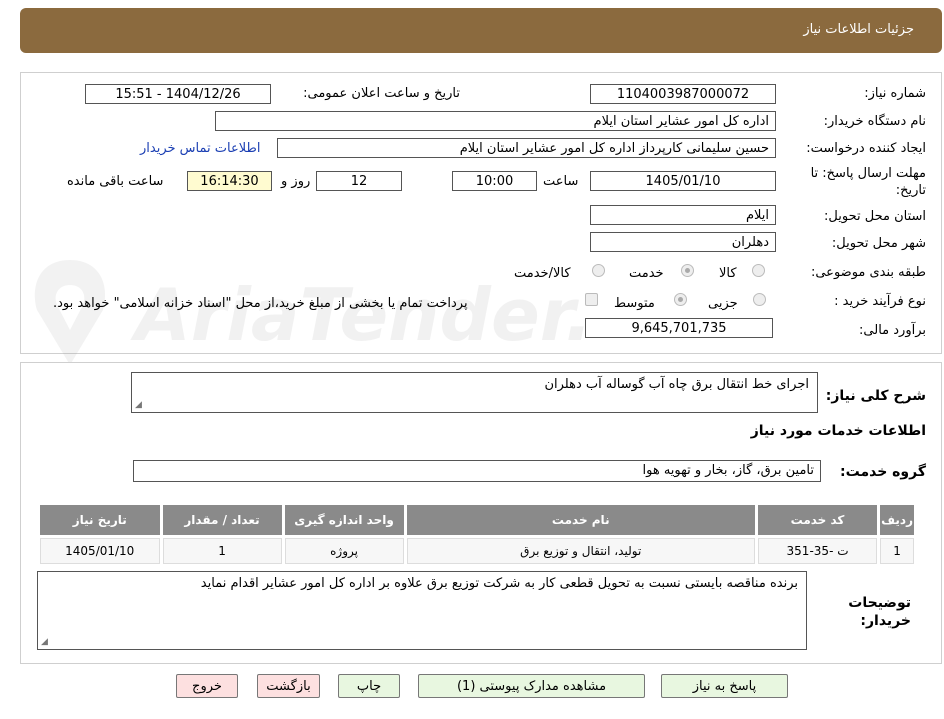 This screenshot has height=719, width=944. I want to click on days-field: 12, so click(359, 181).